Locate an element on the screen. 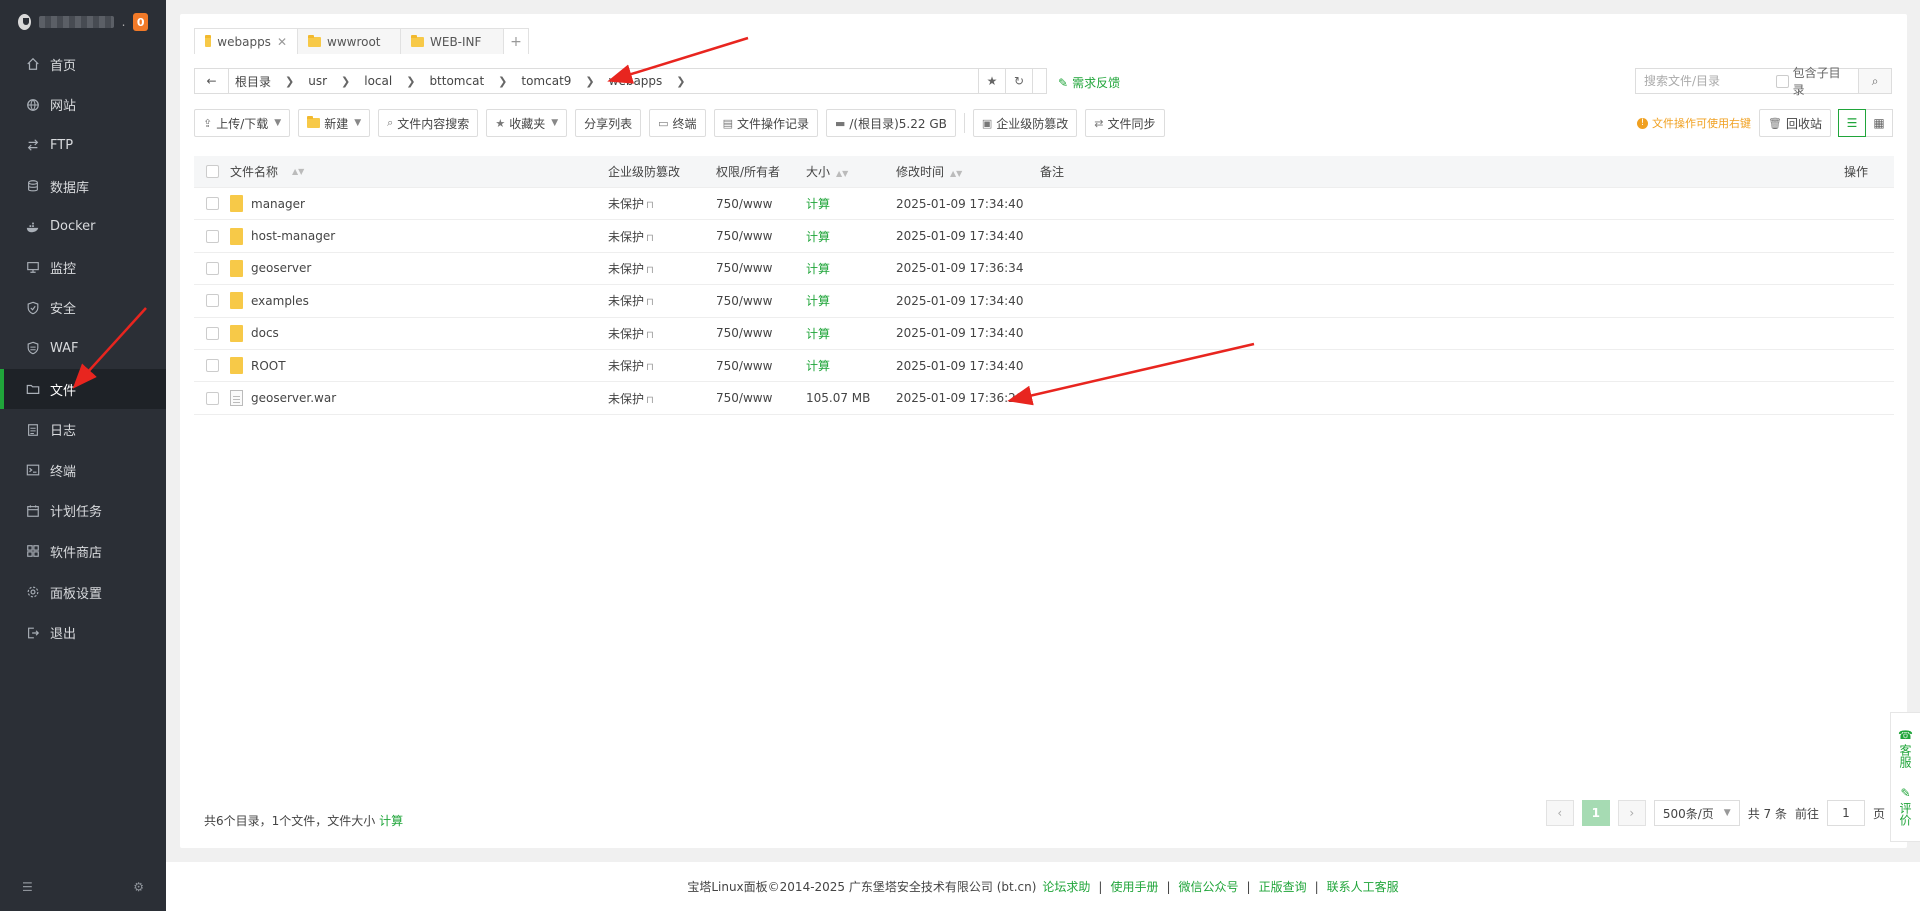  disk-button: ▬/(根目录)5.22 GB is located at coordinates (890, 123).